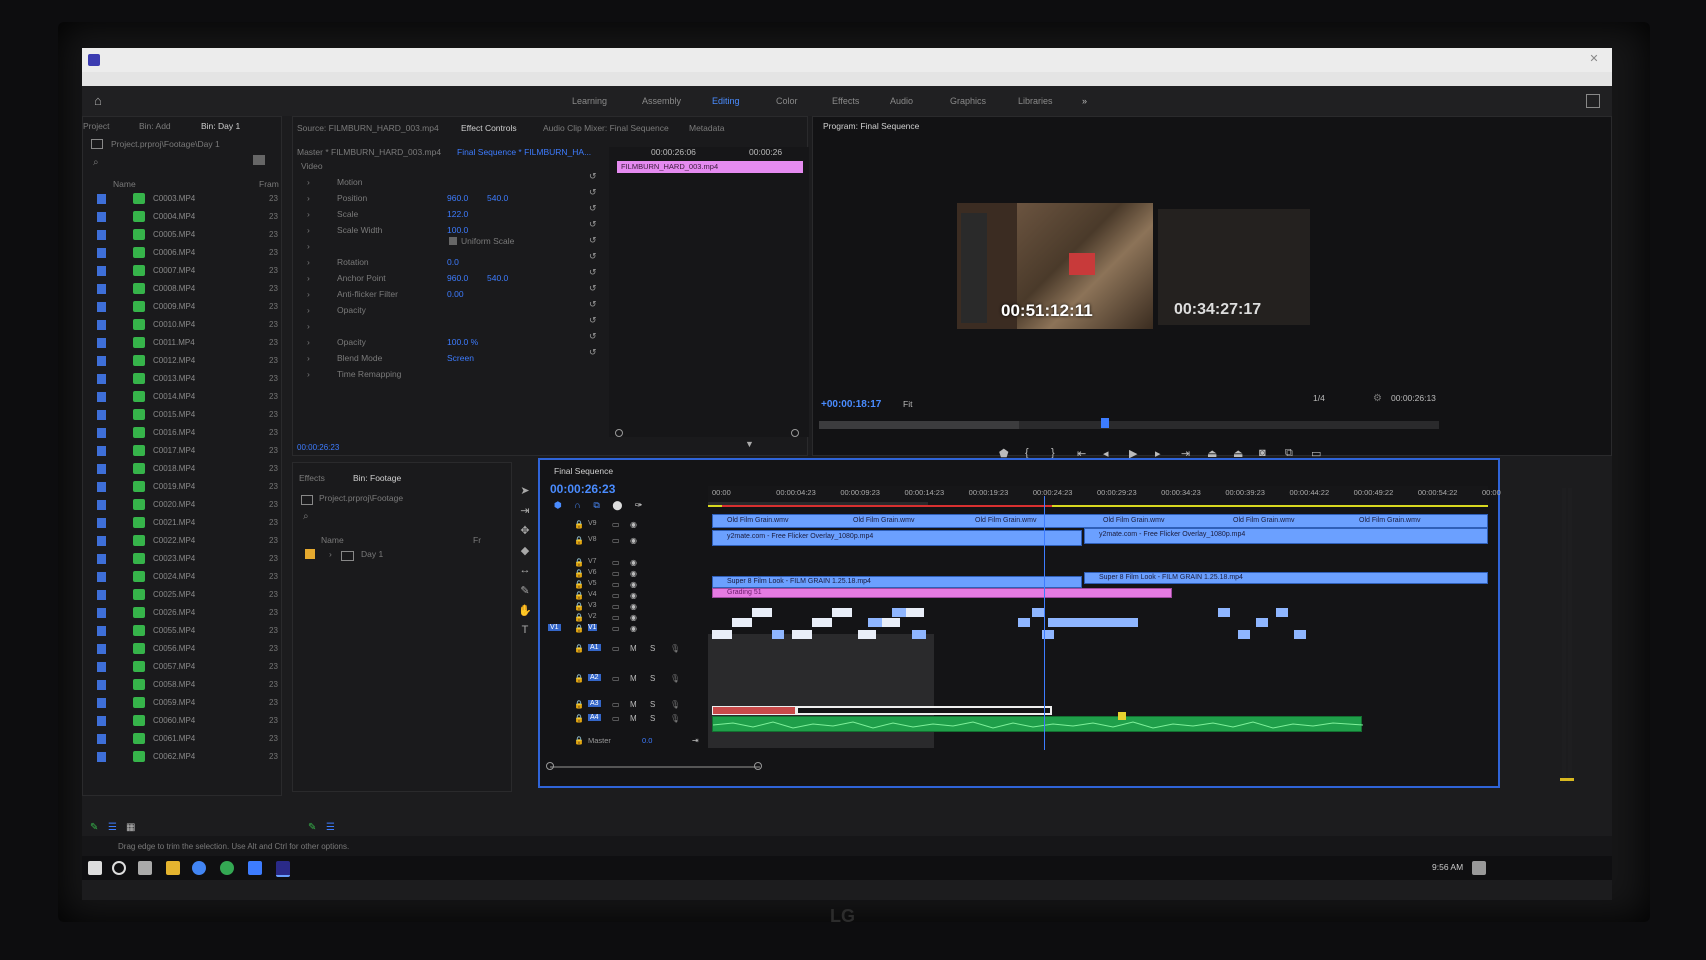 This screenshot has height=960, width=1706. Describe the element at coordinates (582, 489) in the screenshot. I see `timeline-timecode: 00:00:26:23` at that location.